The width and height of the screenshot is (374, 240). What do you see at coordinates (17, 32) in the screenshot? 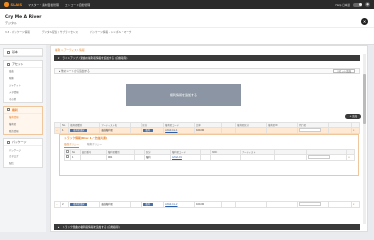
I see `crumb-1: 3.3 - パッケージ情報` at bounding box center [17, 32].